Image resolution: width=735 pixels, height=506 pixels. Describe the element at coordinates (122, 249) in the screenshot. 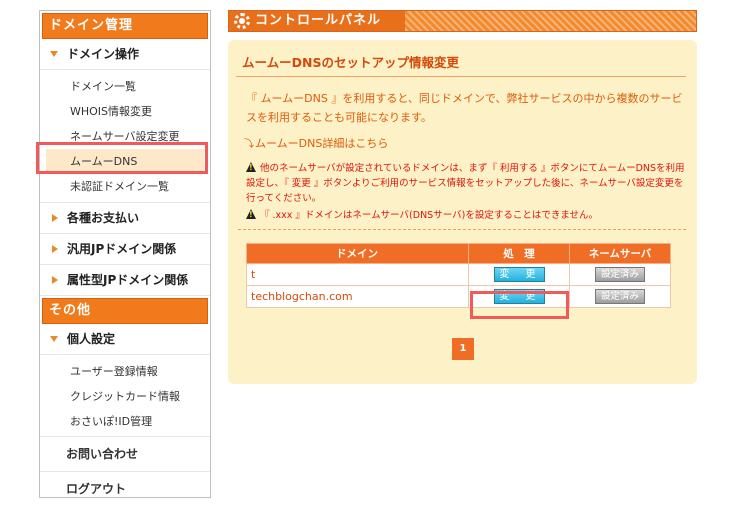

I see `sidebar-category-label: 汎用JPドメイン関係` at that location.